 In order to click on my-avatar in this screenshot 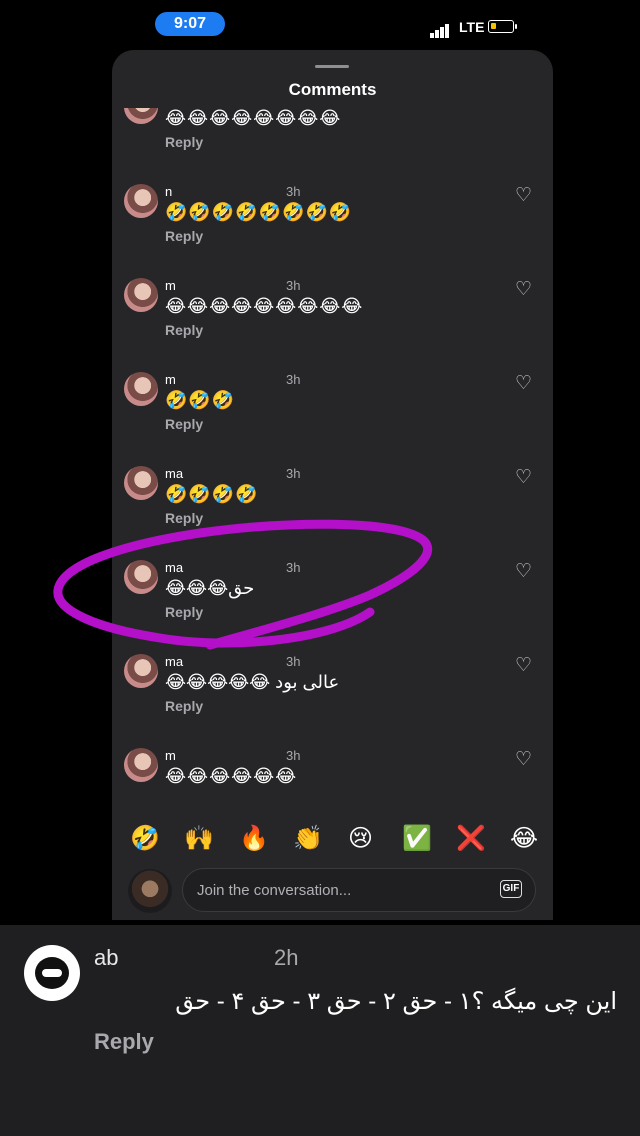, I will do `click(150, 891)`.